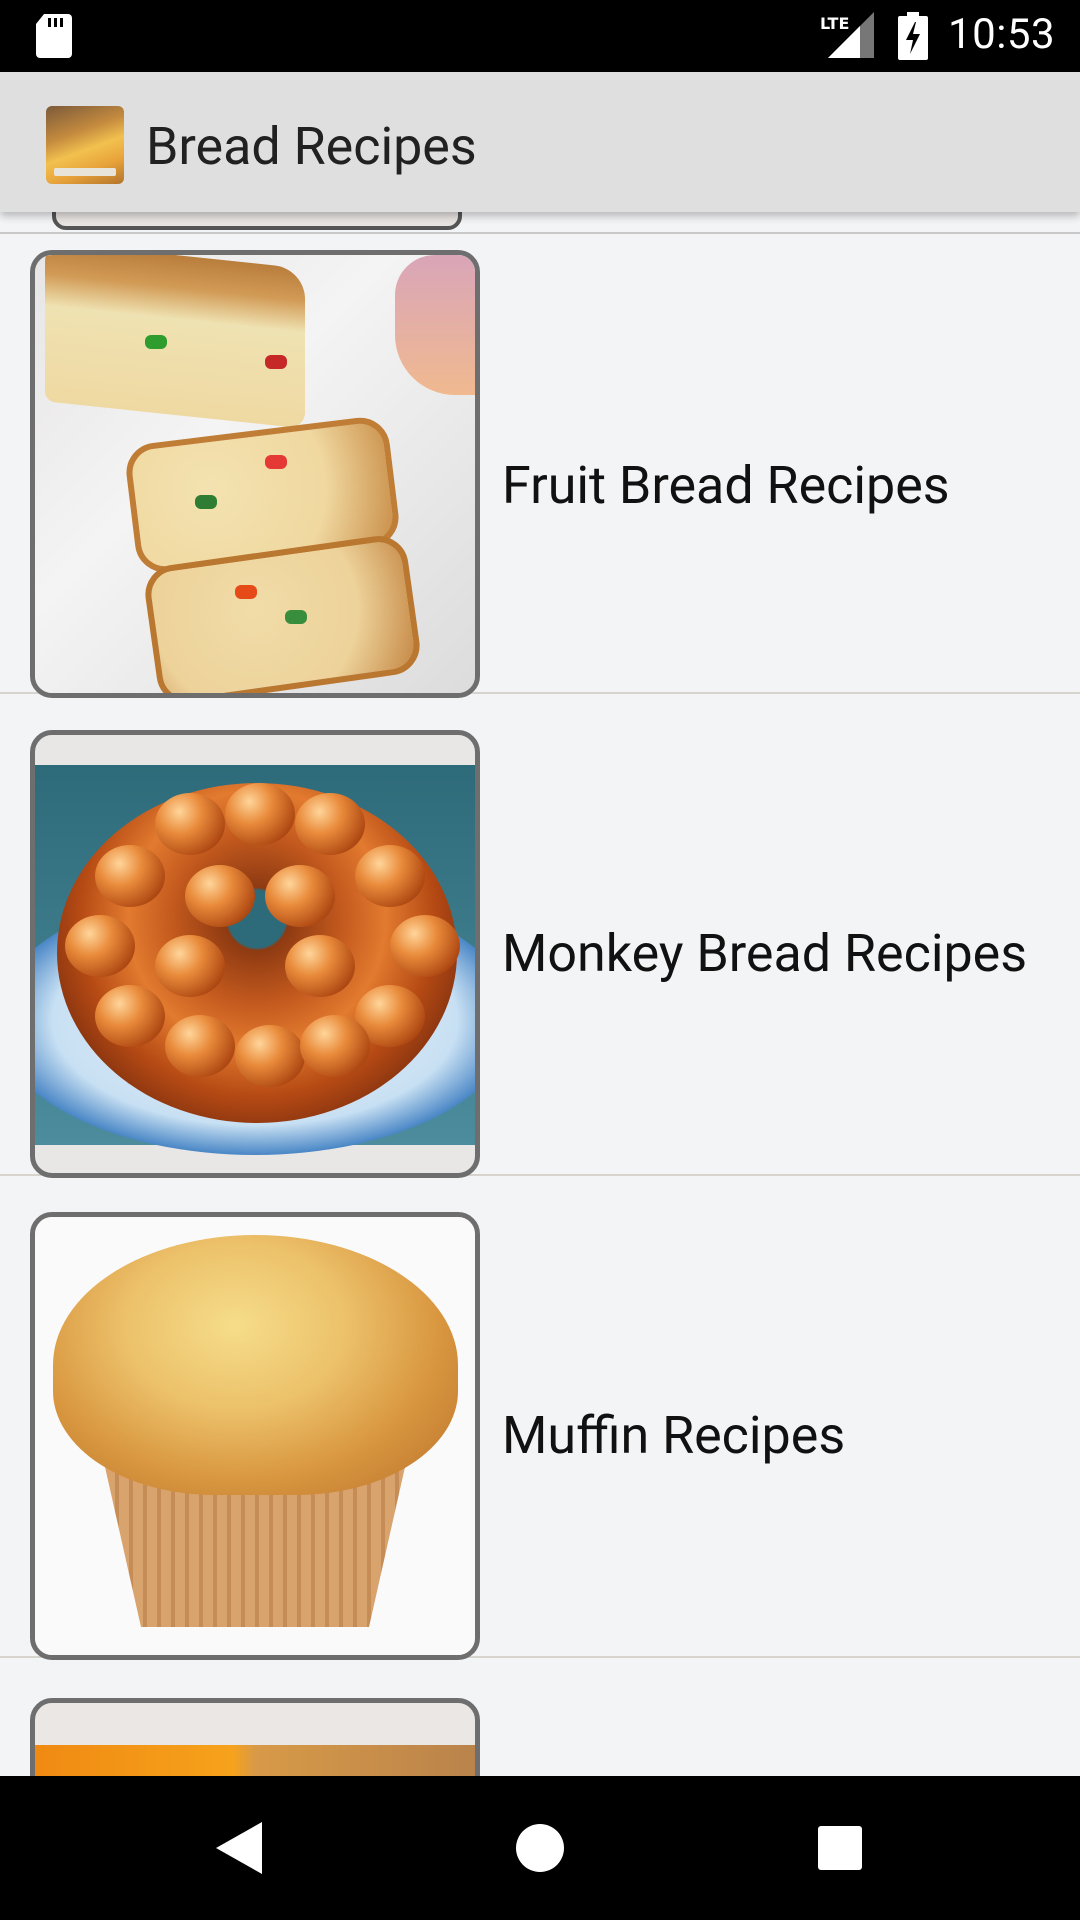 This screenshot has height=1920, width=1080. What do you see at coordinates (85, 145) in the screenshot?
I see `bread-recipes-app-icon` at bounding box center [85, 145].